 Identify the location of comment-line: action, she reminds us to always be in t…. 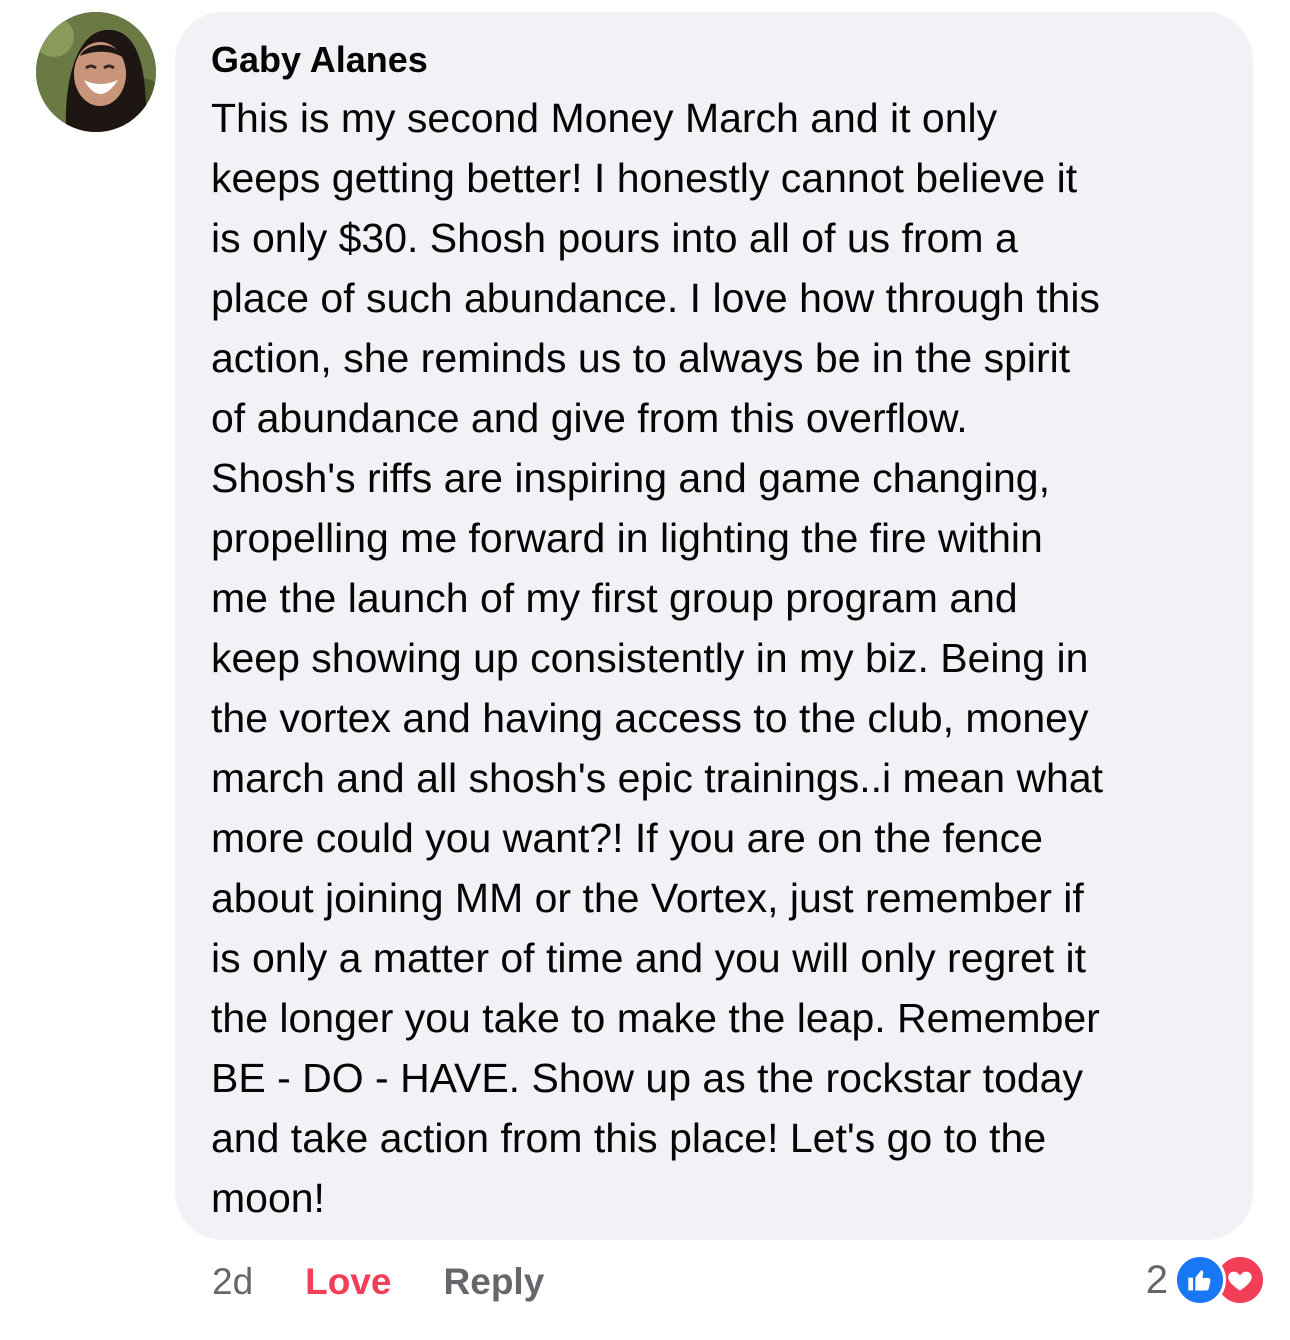
(641, 358).